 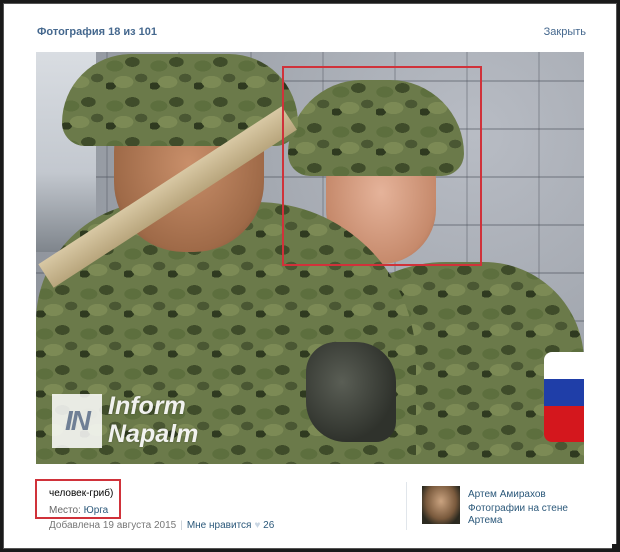 What do you see at coordinates (147, 406) in the screenshot?
I see `watermark-text-line1: Inform` at bounding box center [147, 406].